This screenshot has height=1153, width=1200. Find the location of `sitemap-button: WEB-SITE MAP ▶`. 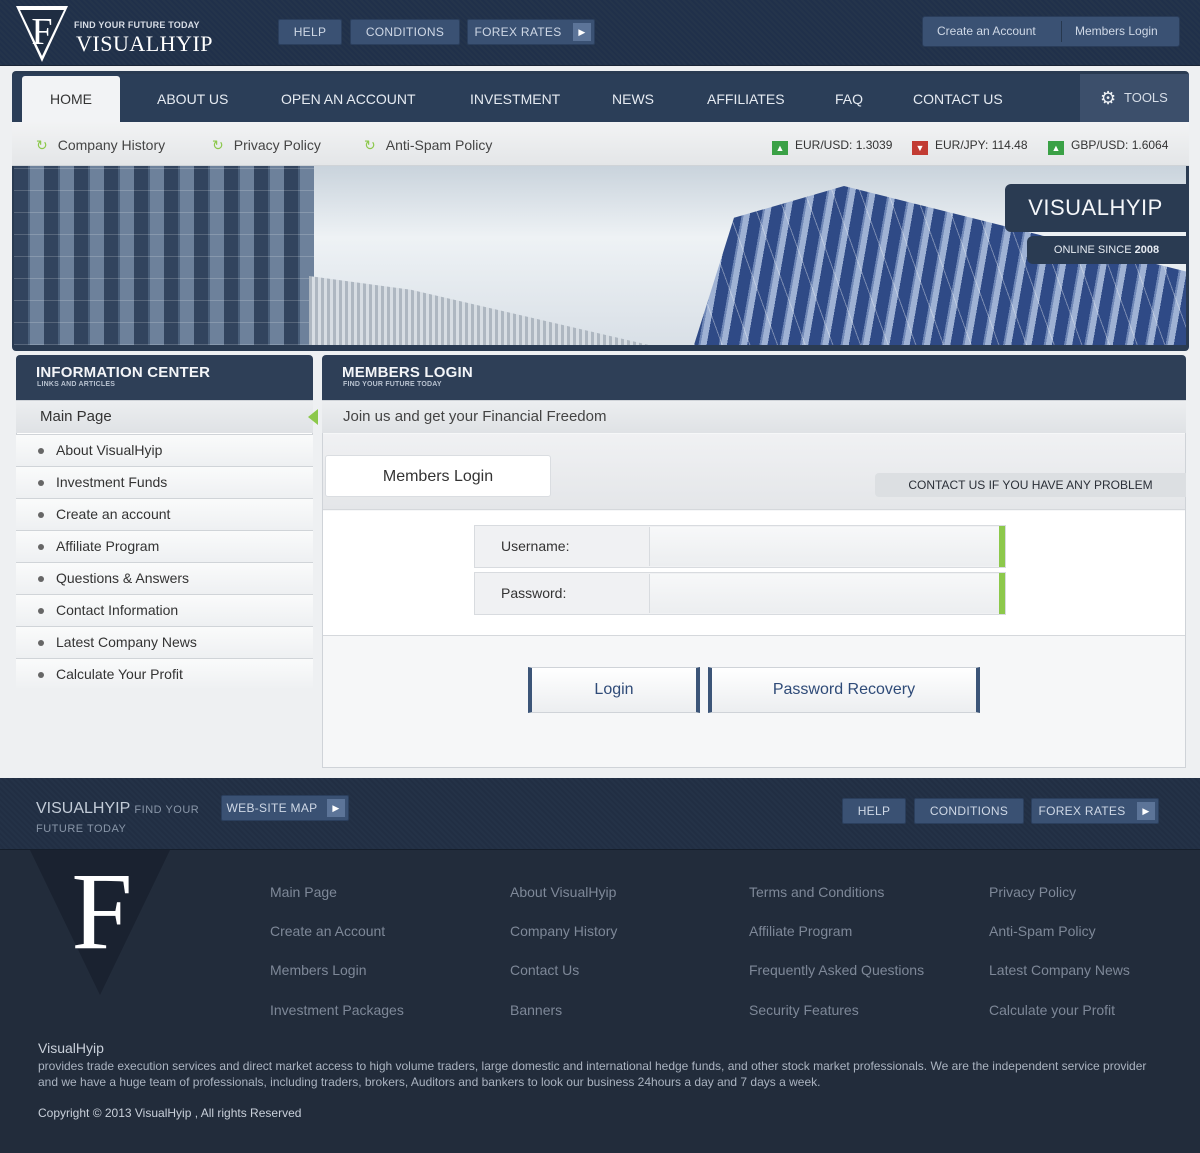

sitemap-button: WEB-SITE MAP ▶ is located at coordinates (285, 808).